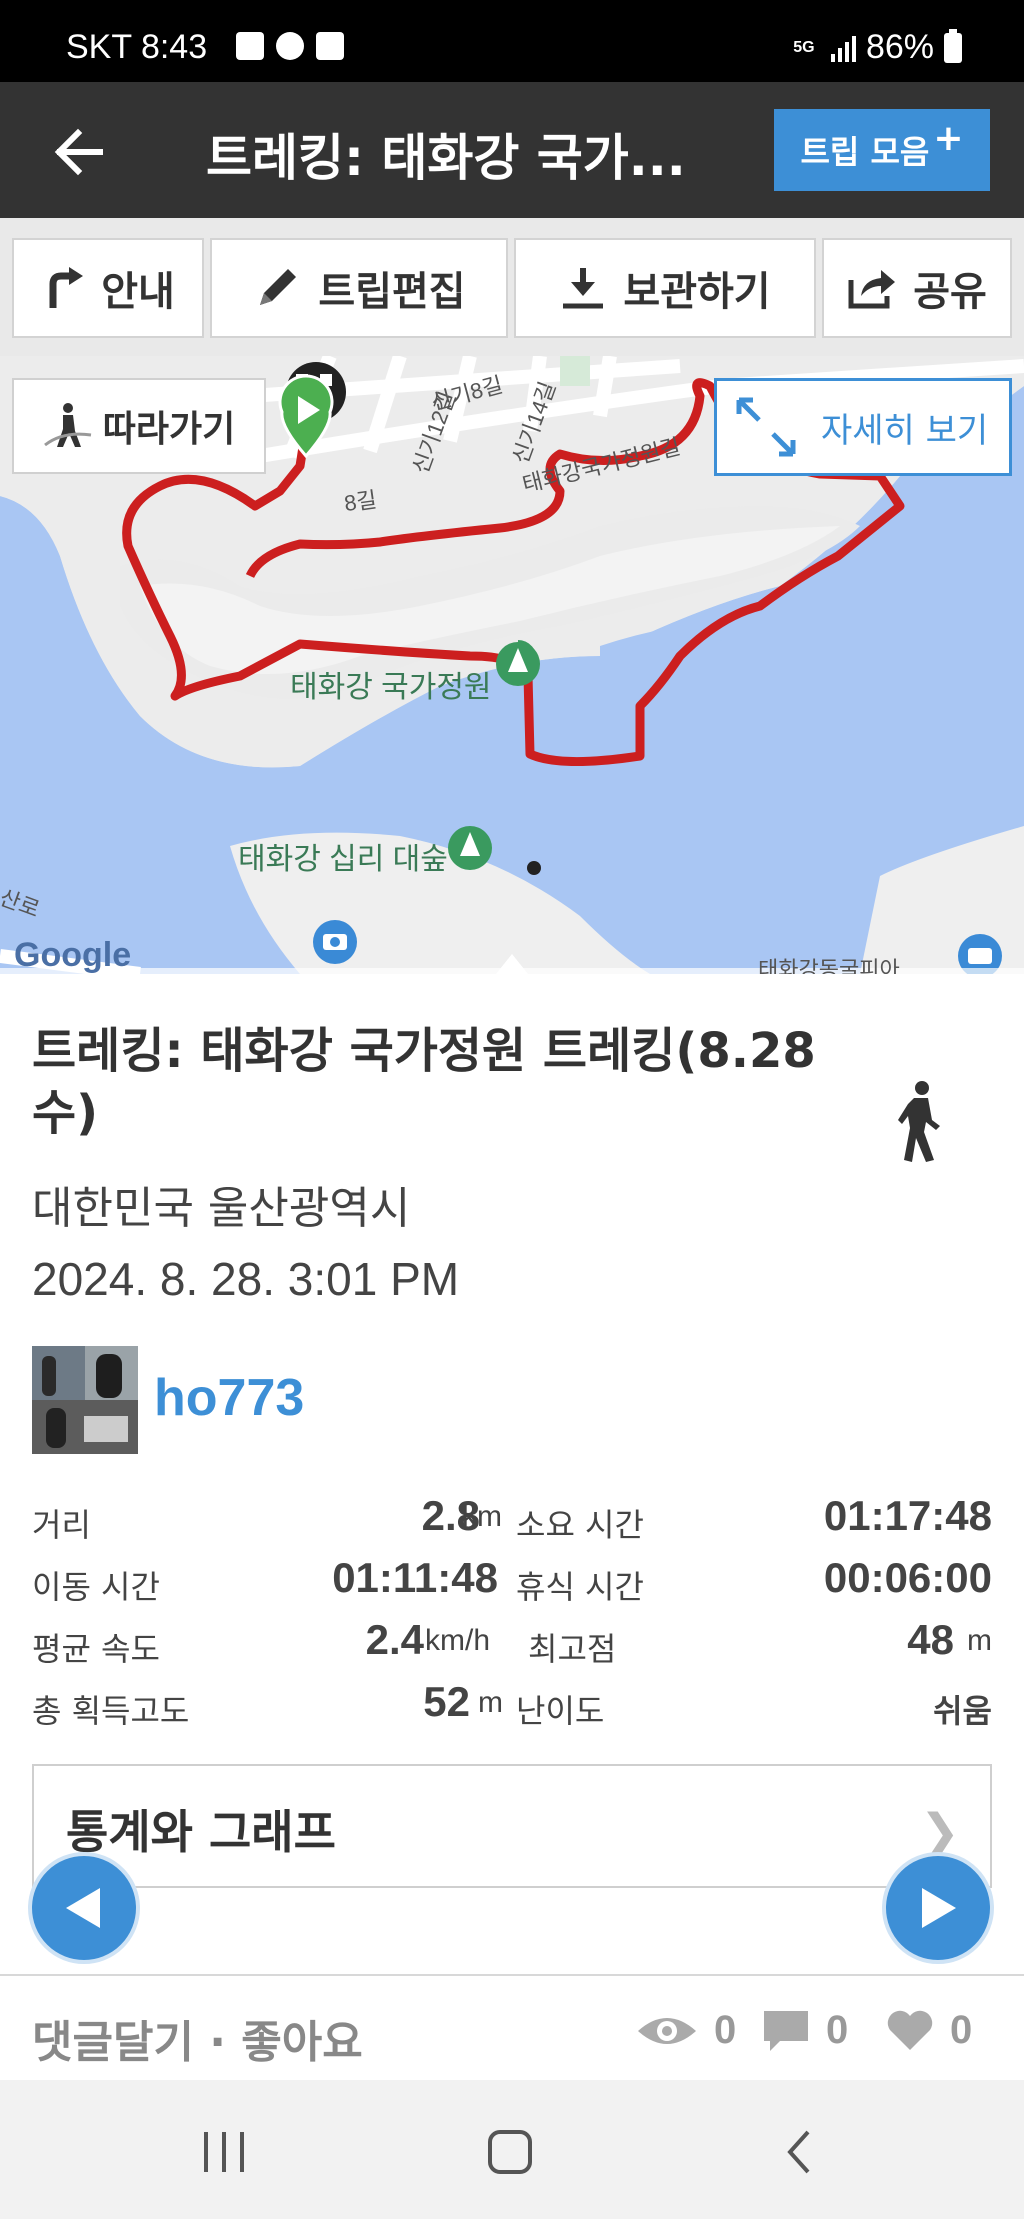 This screenshot has height=2219, width=1024. What do you see at coordinates (905, 430) in the screenshot?
I see `detail-view-label: 자세히 보기` at bounding box center [905, 430].